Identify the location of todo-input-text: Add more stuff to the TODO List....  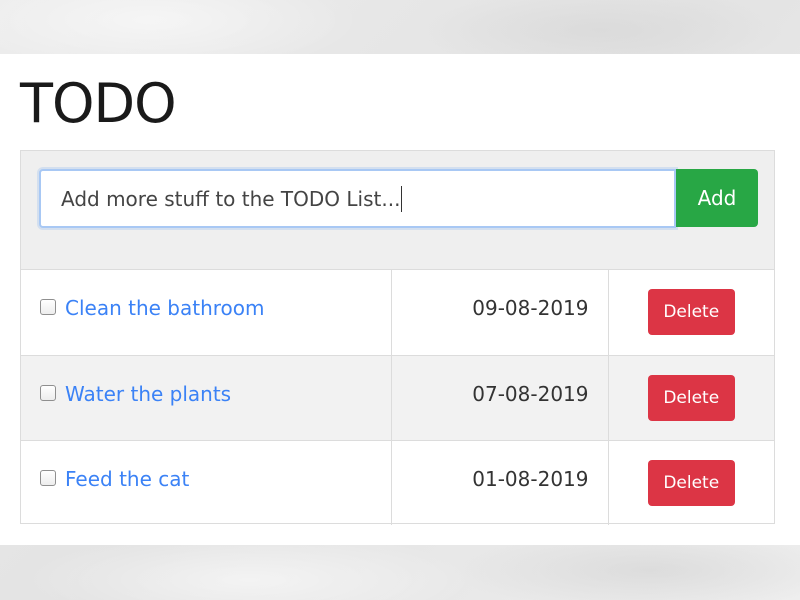
(231, 198).